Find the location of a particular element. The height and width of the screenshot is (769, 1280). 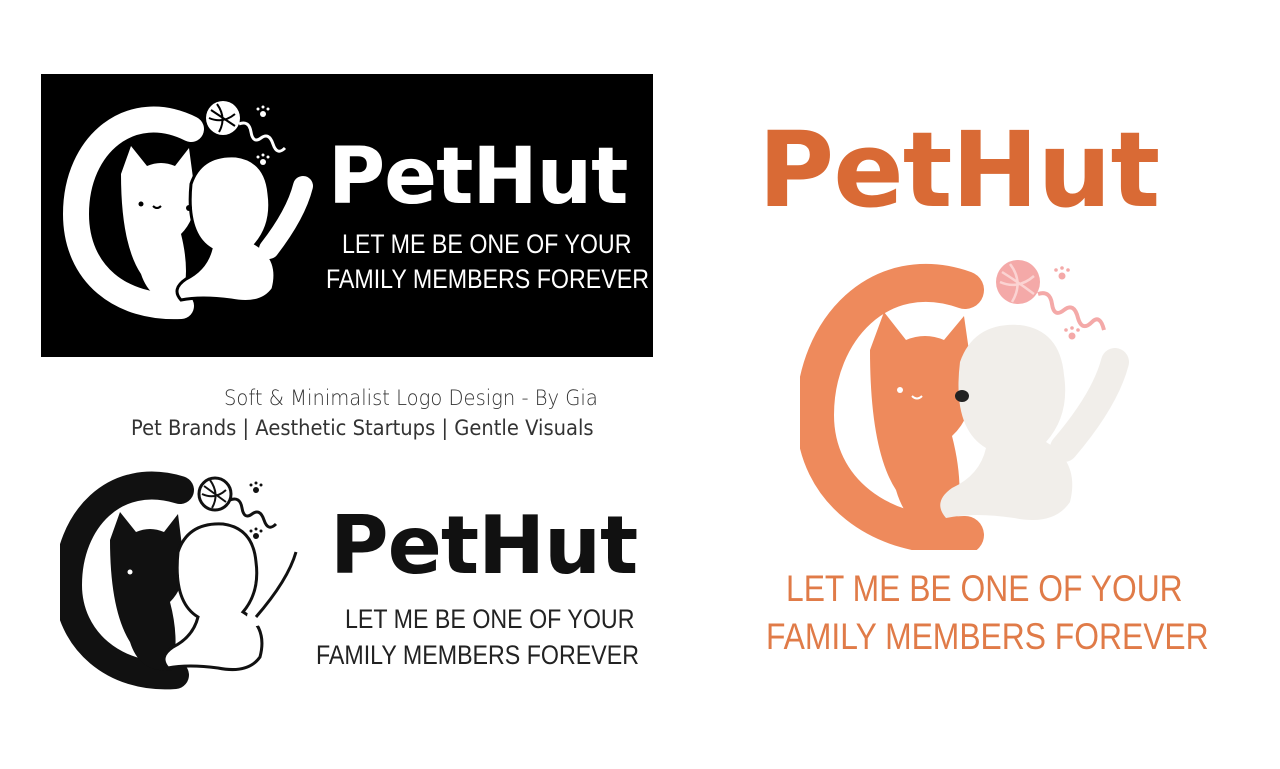

pet-mark-icon is located at coordinates (964, 405).